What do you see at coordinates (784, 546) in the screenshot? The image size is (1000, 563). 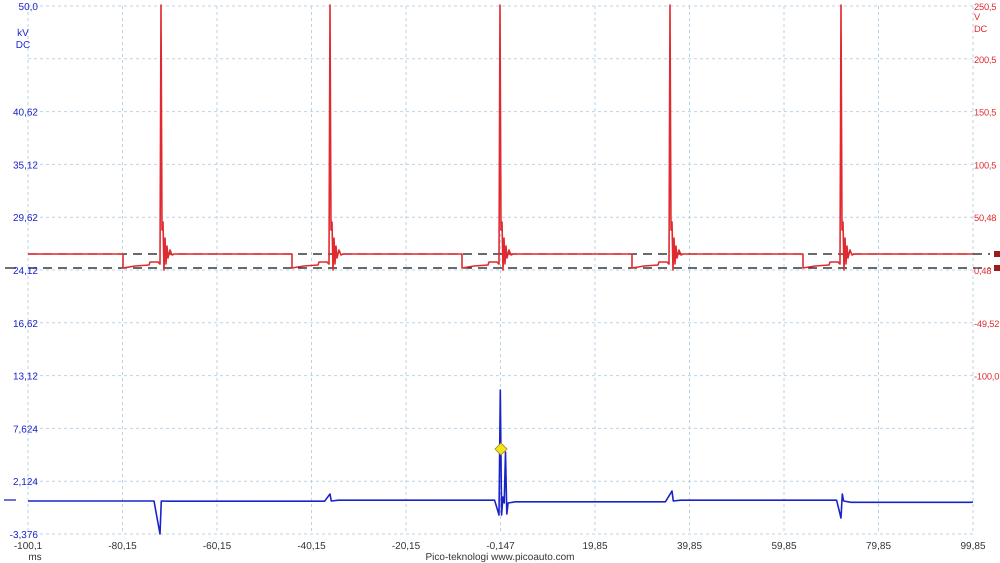 I see `axis-label: 59,85` at bounding box center [784, 546].